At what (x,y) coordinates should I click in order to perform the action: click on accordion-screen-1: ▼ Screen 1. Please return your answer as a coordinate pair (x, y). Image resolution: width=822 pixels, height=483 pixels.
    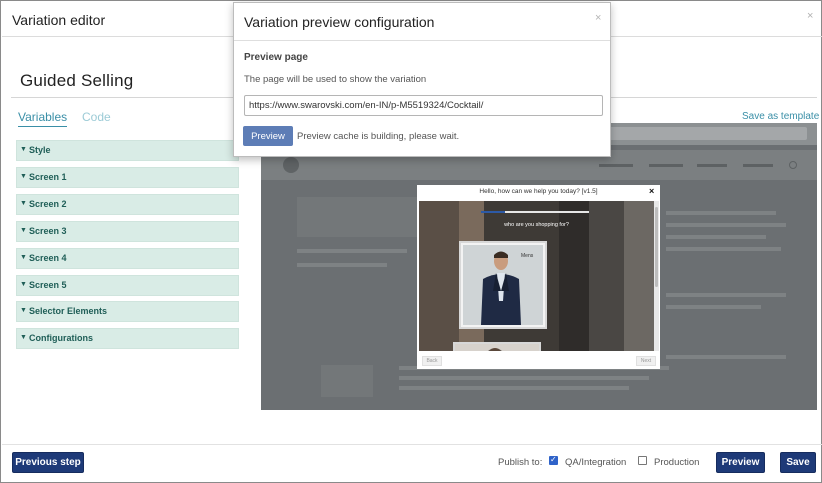
    Looking at the image, I should click on (127, 177).